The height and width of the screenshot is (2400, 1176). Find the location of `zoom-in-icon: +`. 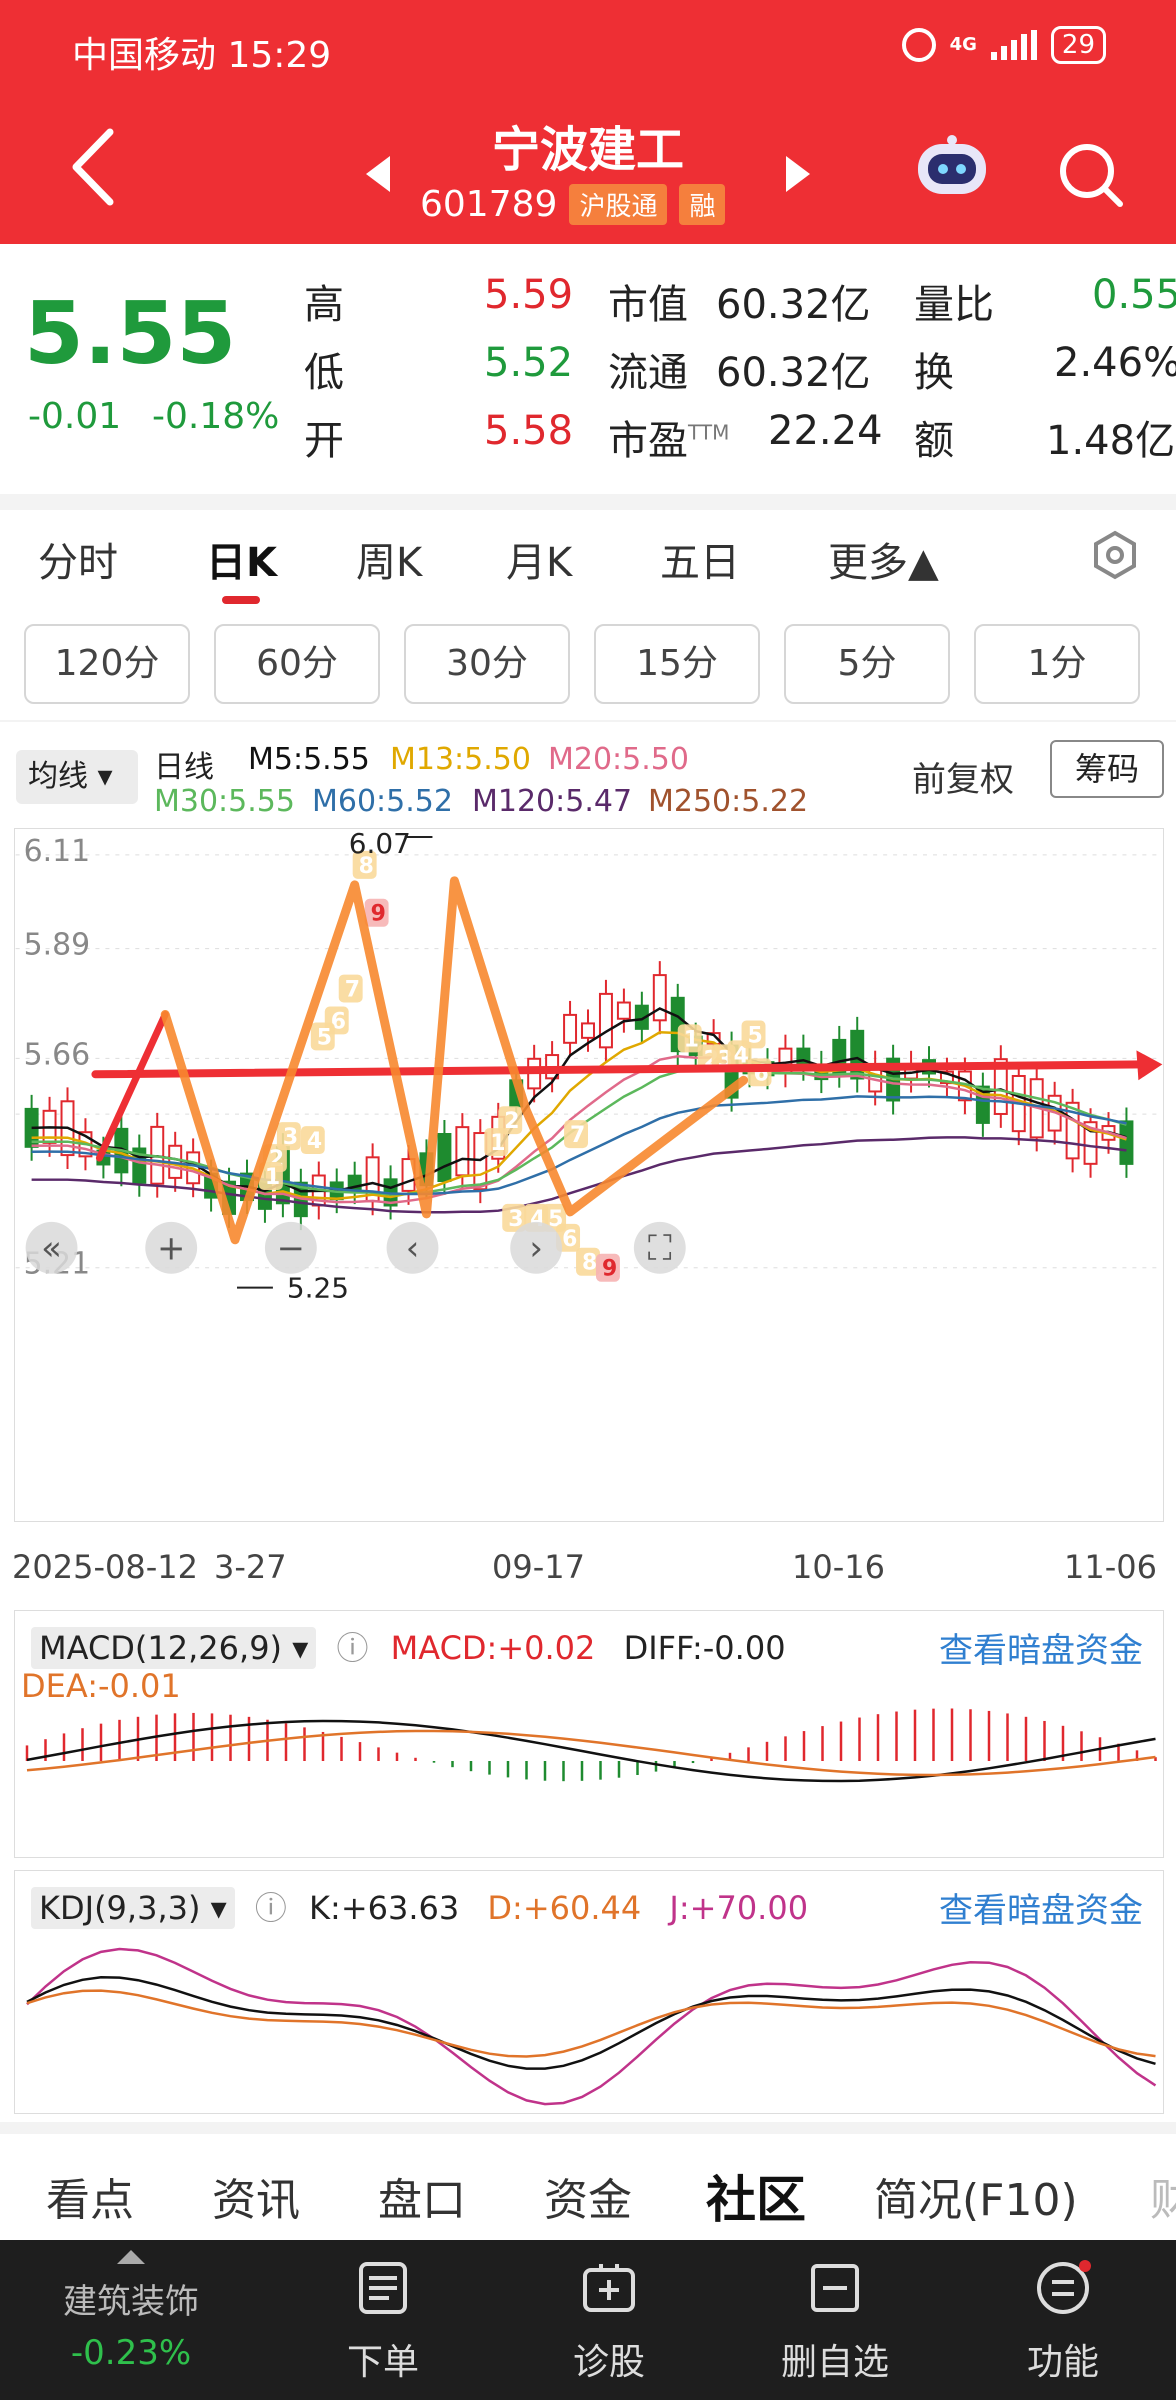

zoom-in-icon: + is located at coordinates (171, 1247).